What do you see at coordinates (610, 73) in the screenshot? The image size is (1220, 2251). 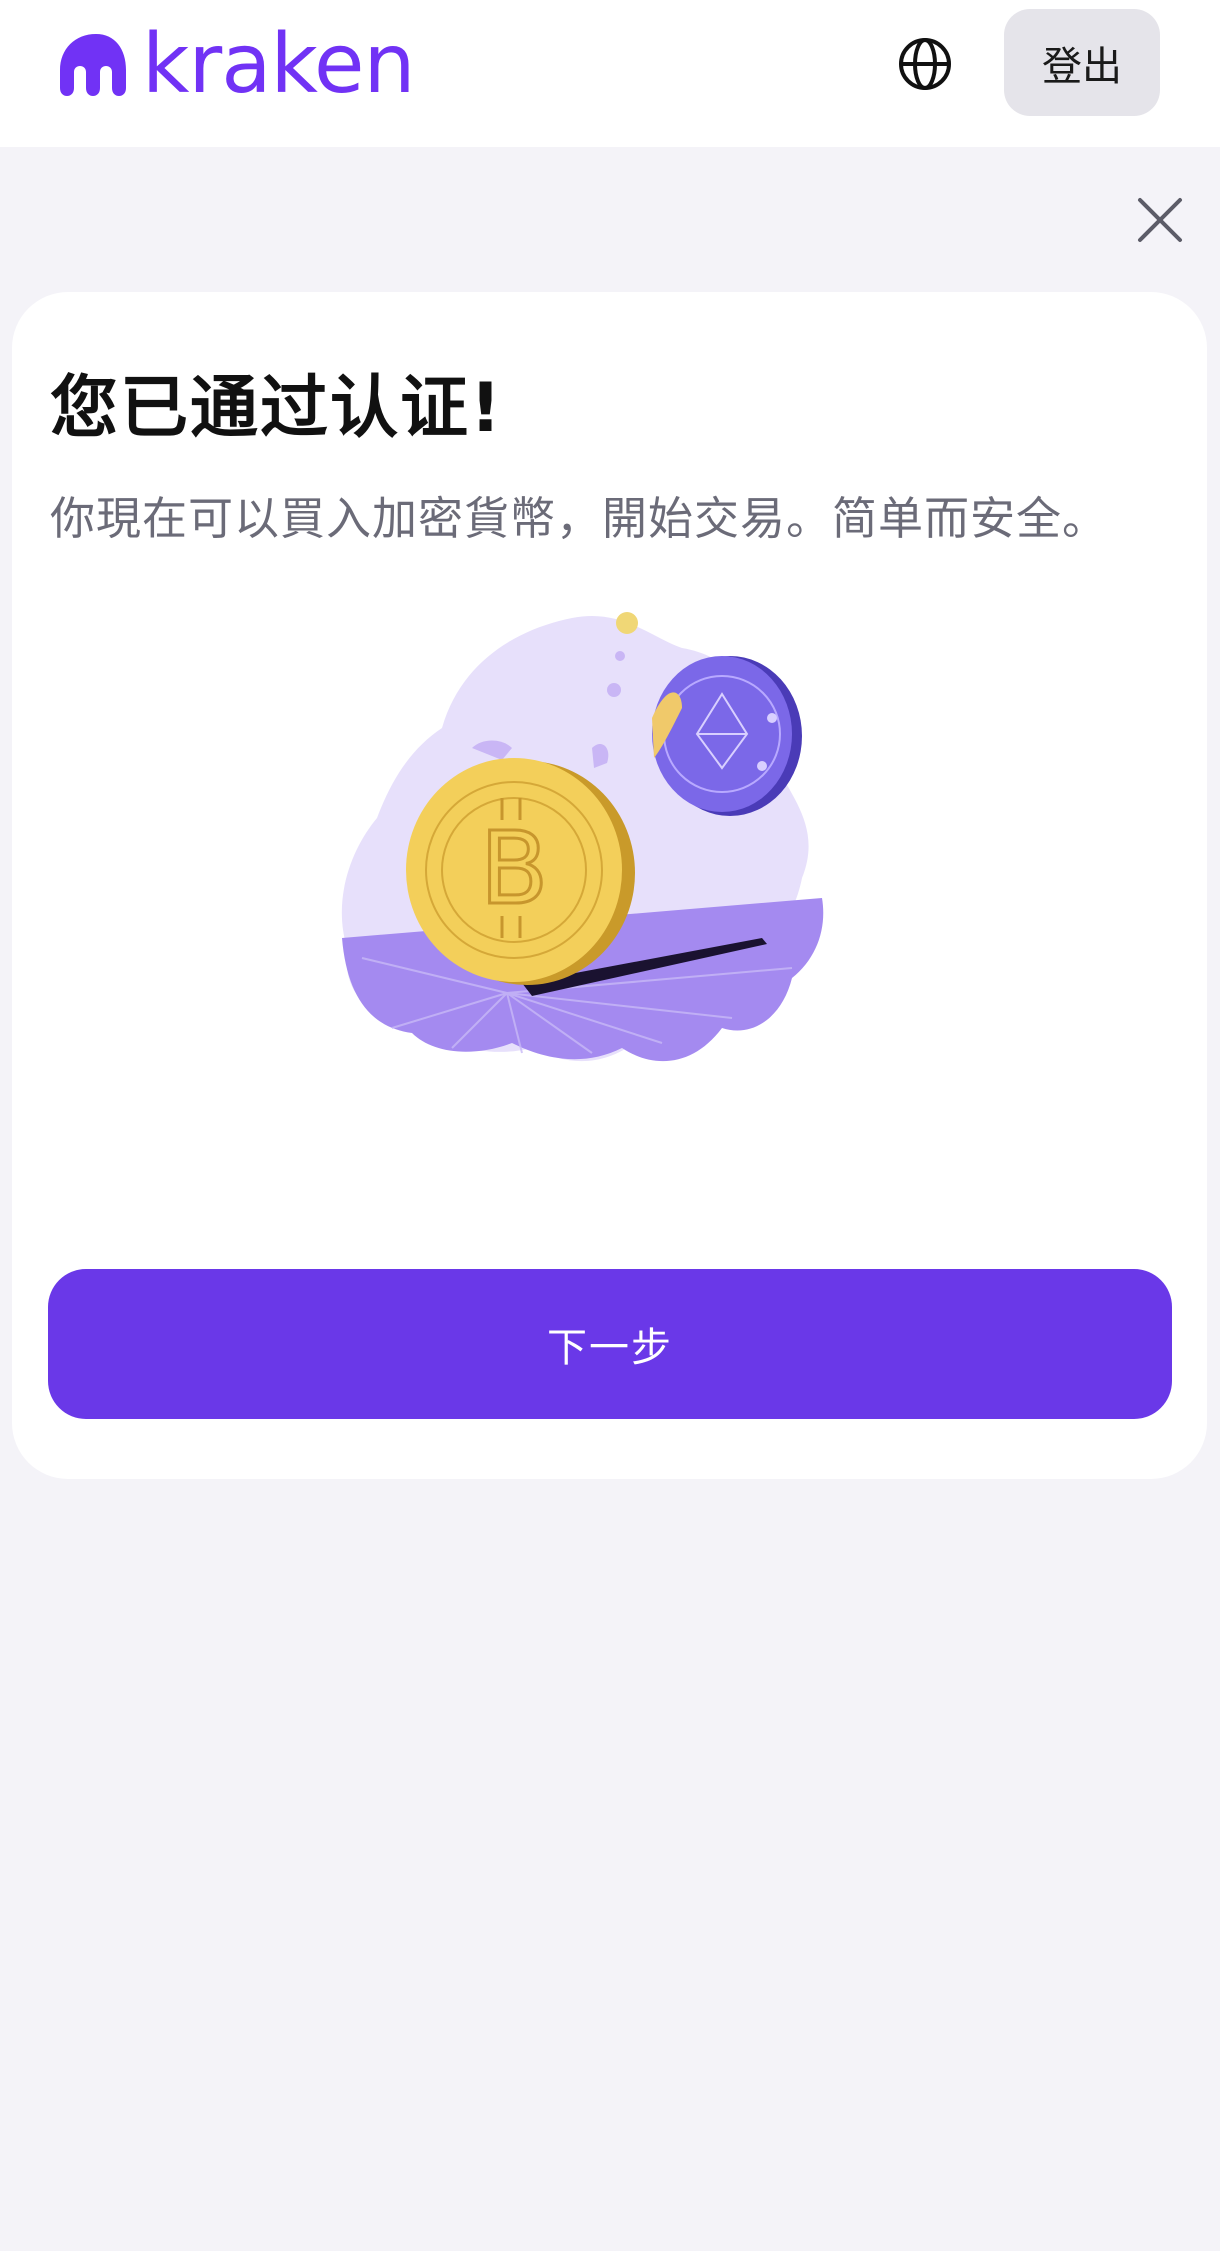 I see `top-navigation-bar: kraken 登出` at bounding box center [610, 73].